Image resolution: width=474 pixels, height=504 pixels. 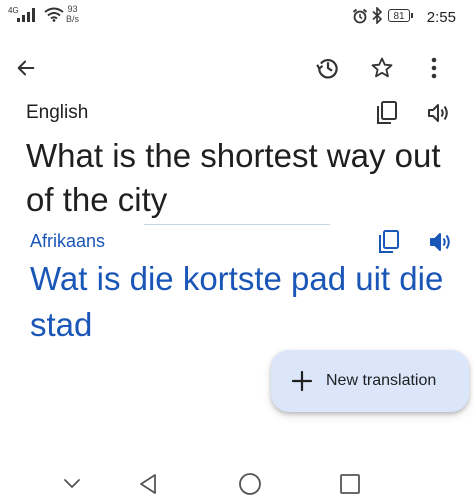 I want to click on copy-translation-button, so click(x=389, y=242).